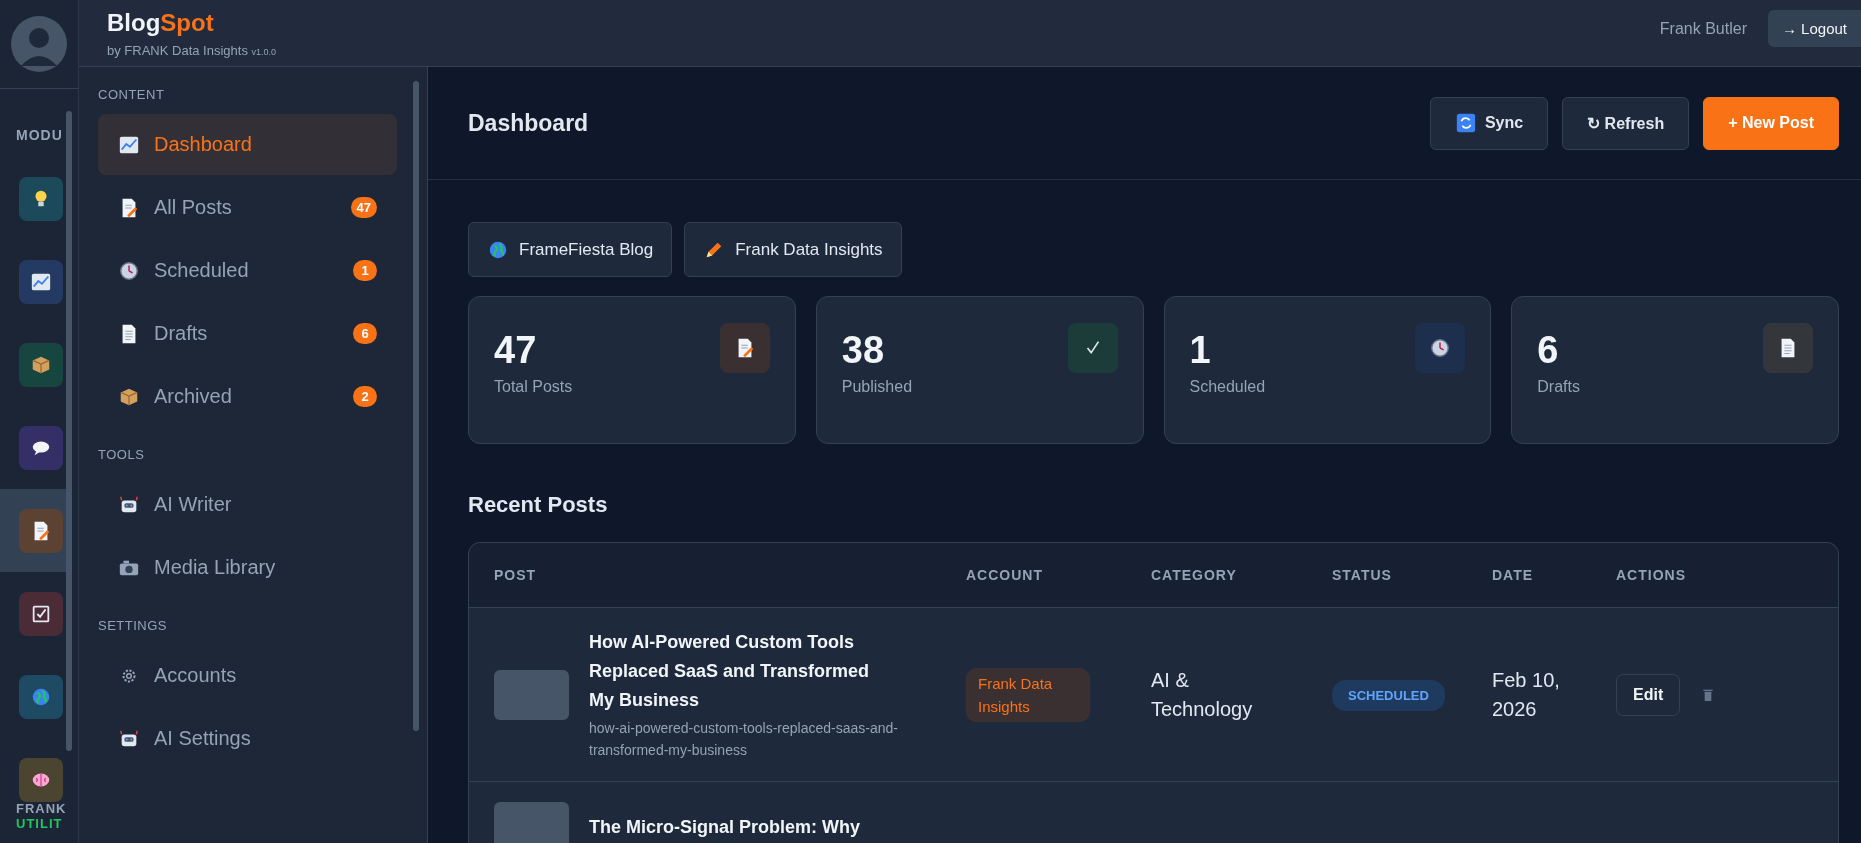 The image size is (1861, 843). I want to click on refresh-button: ↻ Refresh, so click(1626, 123).